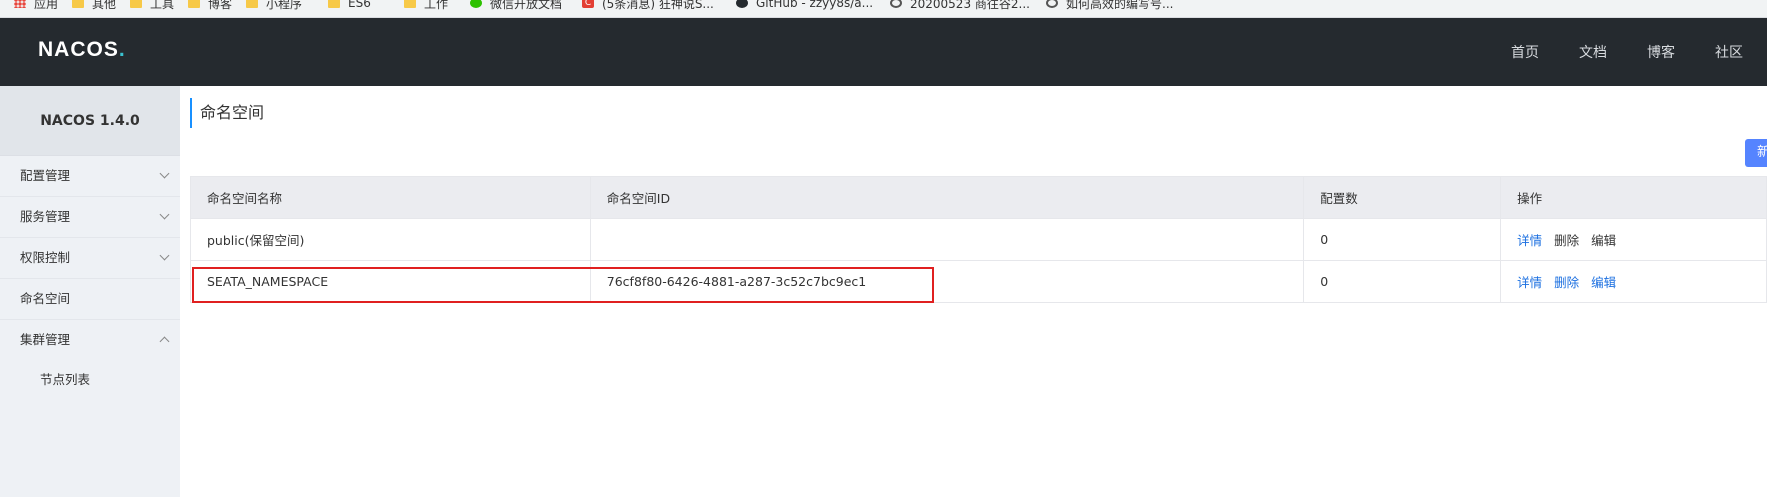 This screenshot has width=1767, height=497. Describe the element at coordinates (227, 113) in the screenshot. I see `page-title: 命名空间` at that location.